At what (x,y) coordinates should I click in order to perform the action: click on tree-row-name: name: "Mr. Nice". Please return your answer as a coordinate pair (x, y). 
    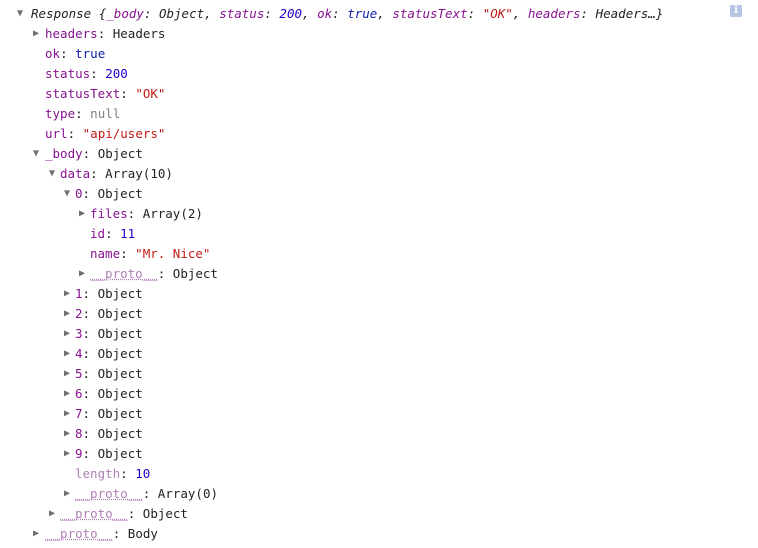
    Looking at the image, I should click on (150, 253).